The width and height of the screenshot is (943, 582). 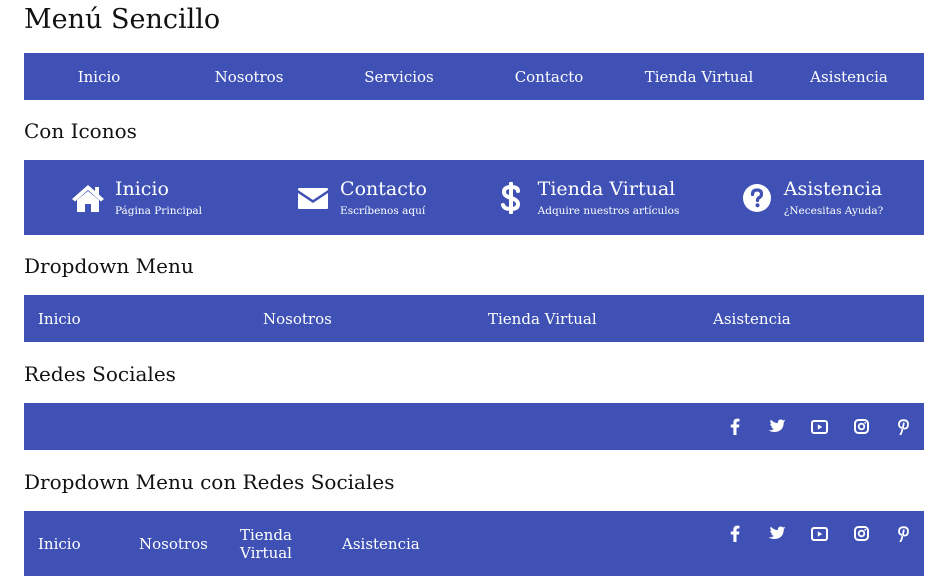 I want to click on envelope-icon, so click(x=313, y=198).